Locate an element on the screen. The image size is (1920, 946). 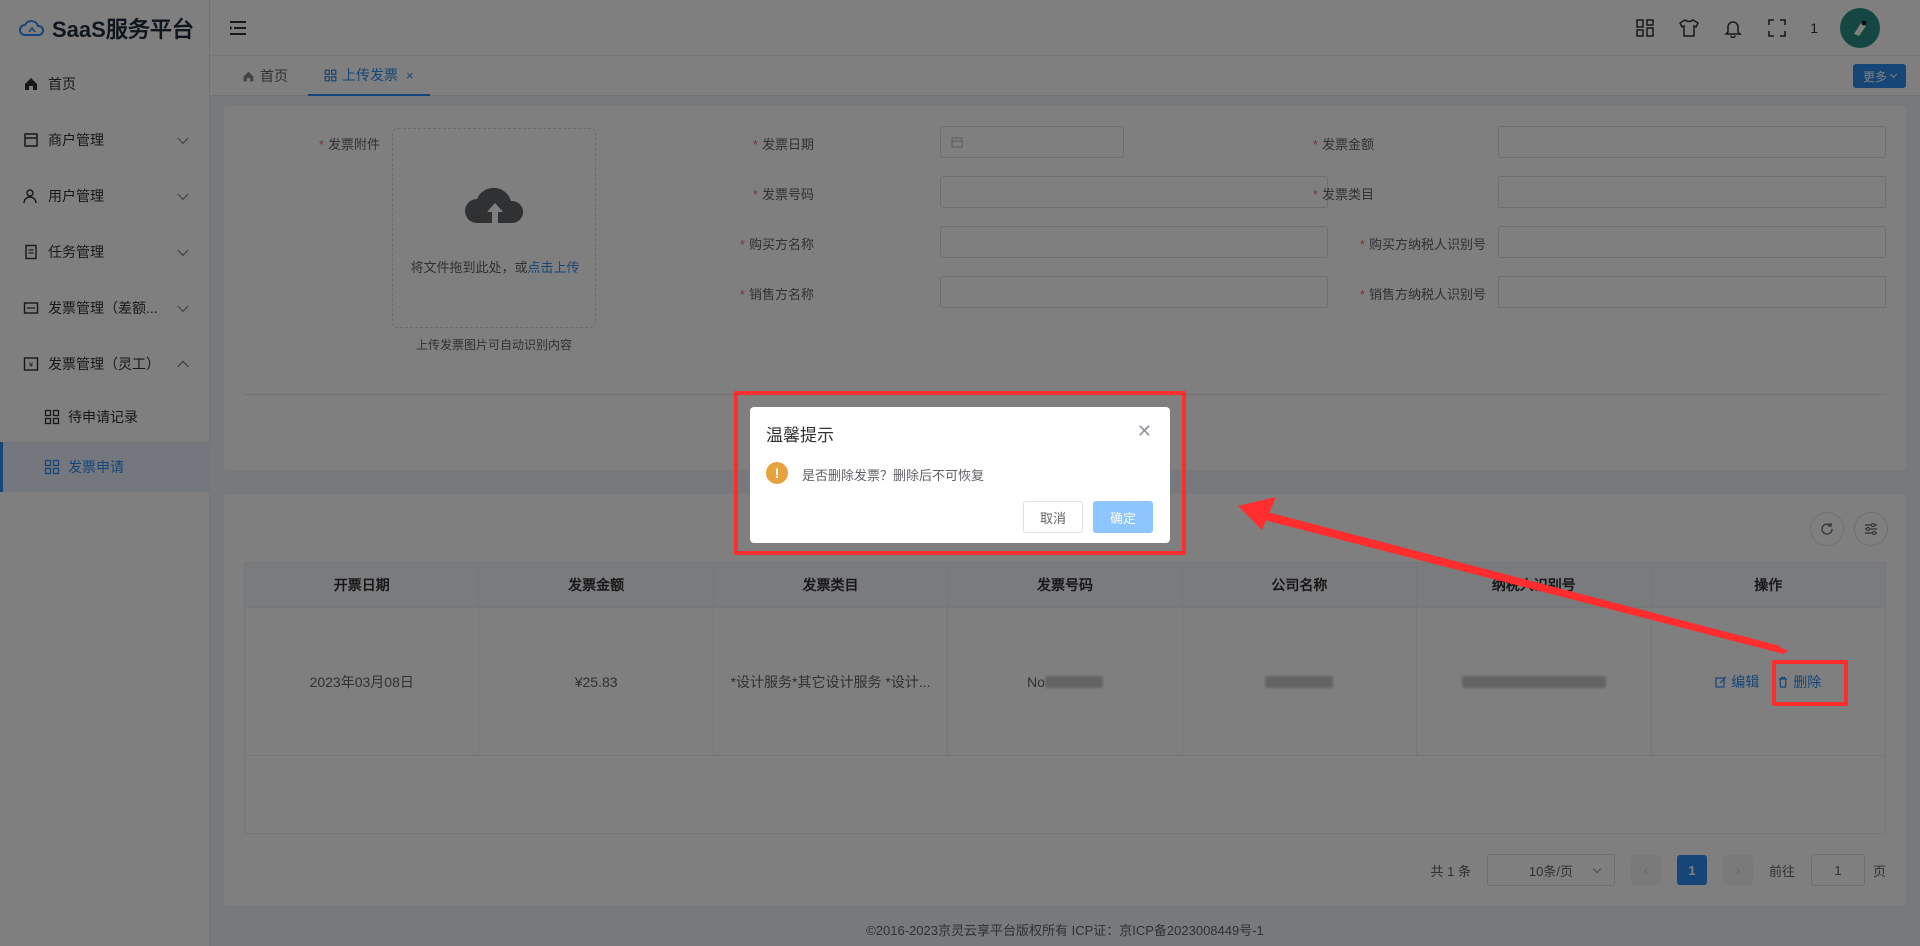
warning-icon: ! is located at coordinates (777, 473).